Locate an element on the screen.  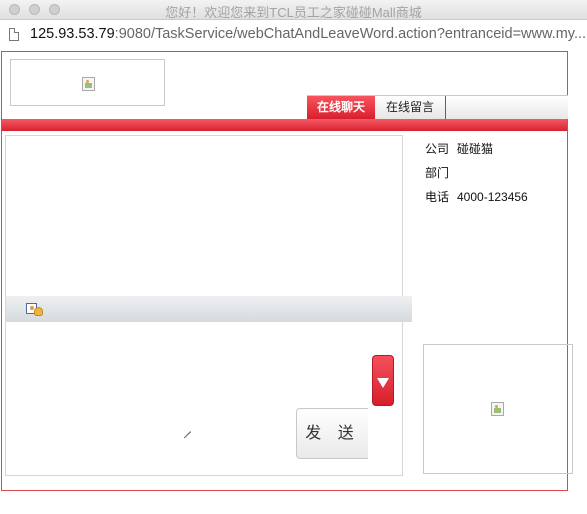
info-department: 部门 is located at coordinates (441, 172).